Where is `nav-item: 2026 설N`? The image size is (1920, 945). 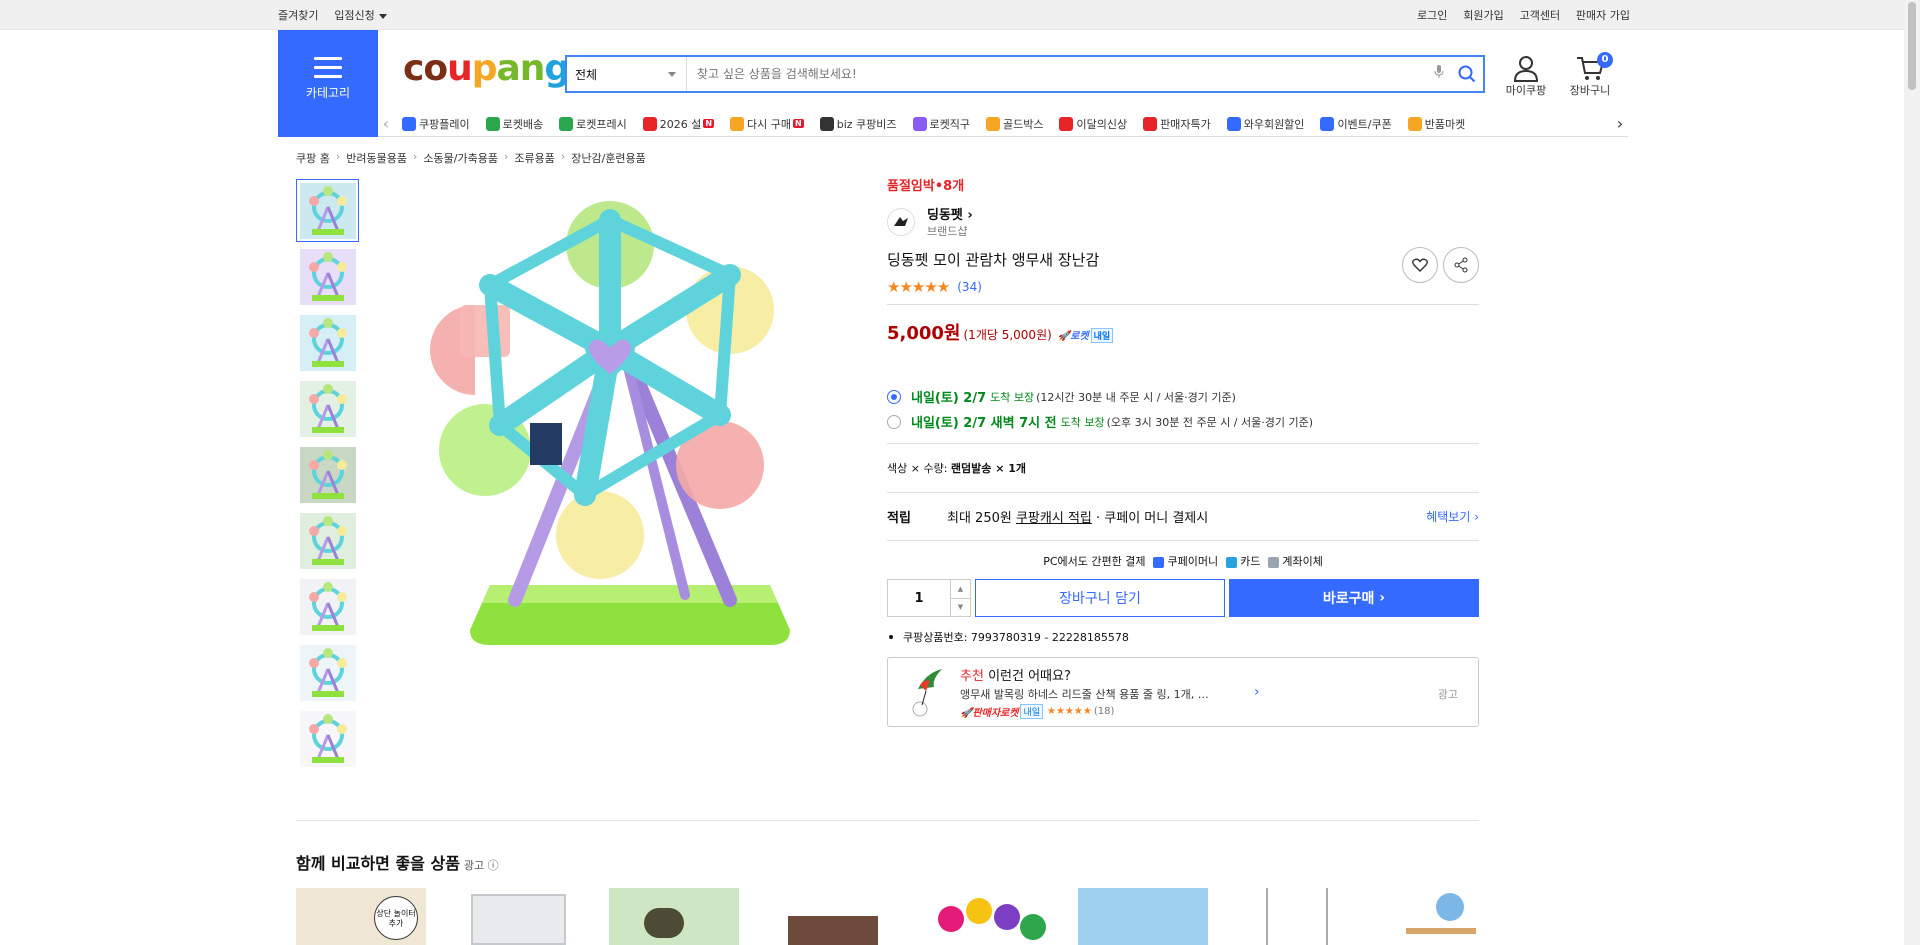 nav-item: 2026 설N is located at coordinates (678, 124).